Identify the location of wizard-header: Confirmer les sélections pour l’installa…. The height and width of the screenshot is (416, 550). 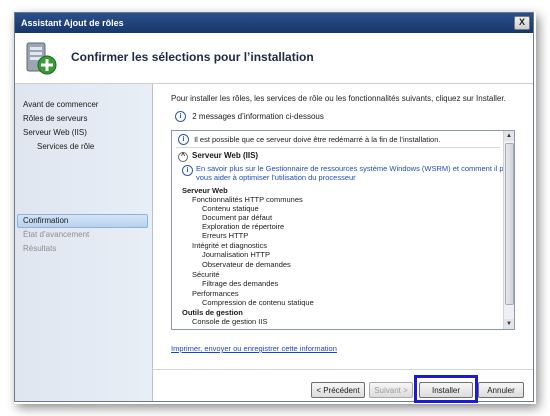
(274, 58).